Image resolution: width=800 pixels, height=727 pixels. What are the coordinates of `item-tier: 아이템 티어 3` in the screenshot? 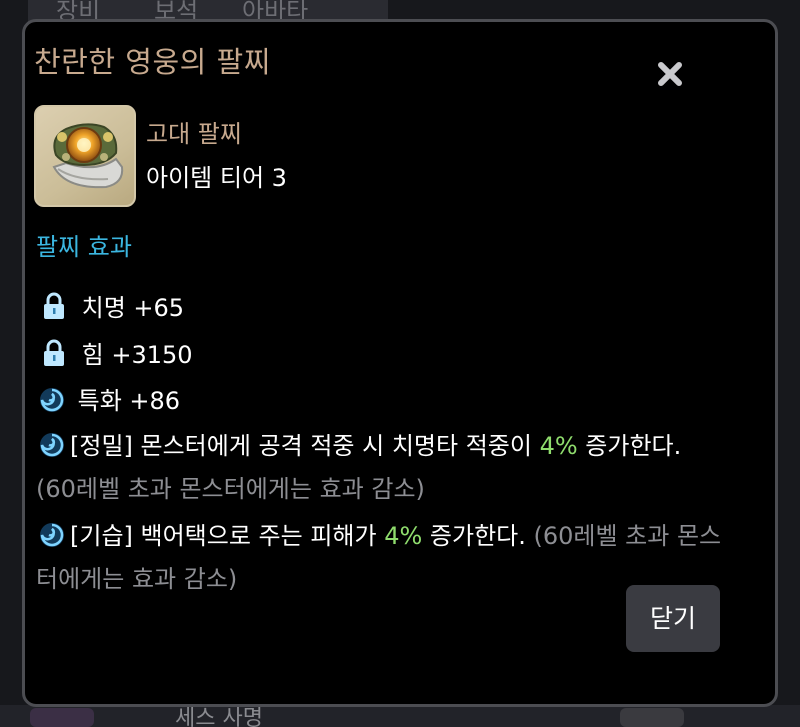 It's located at (216, 178).